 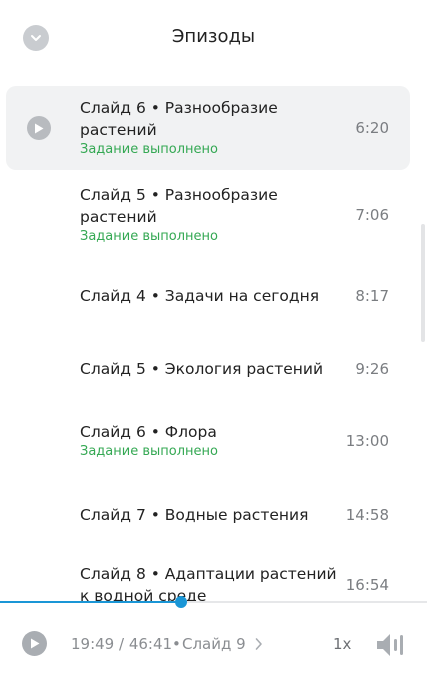 What do you see at coordinates (259, 644) in the screenshot?
I see `chevron-right-icon` at bounding box center [259, 644].